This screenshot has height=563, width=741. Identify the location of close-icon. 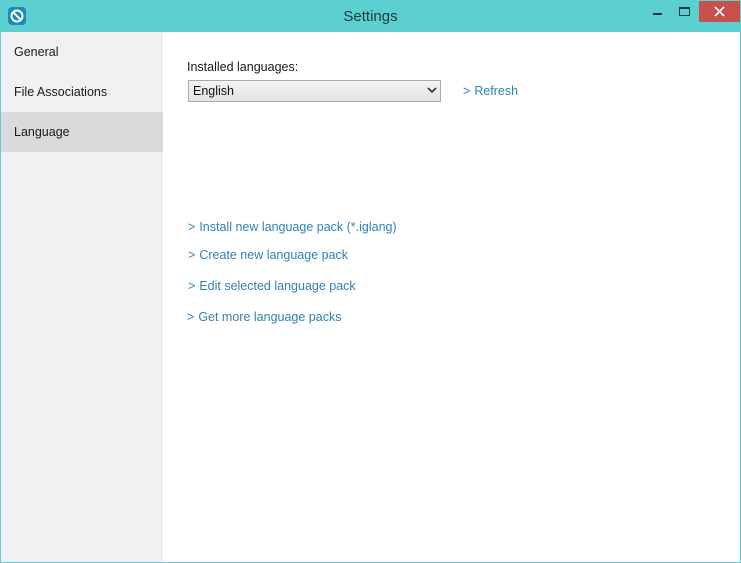
(719, 11).